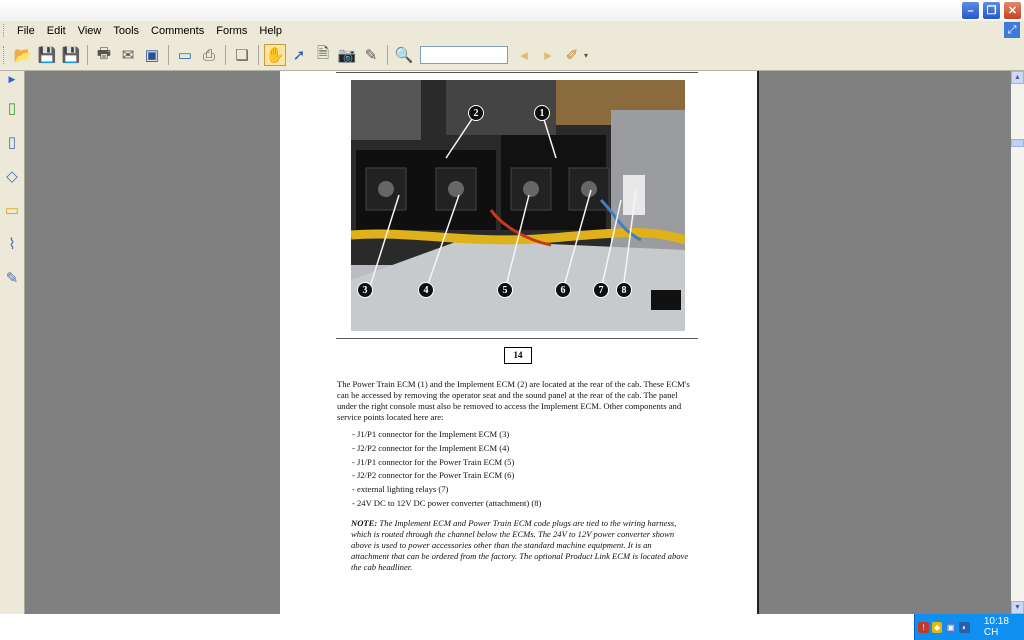  I want to click on callout-7: 7, so click(601, 290).